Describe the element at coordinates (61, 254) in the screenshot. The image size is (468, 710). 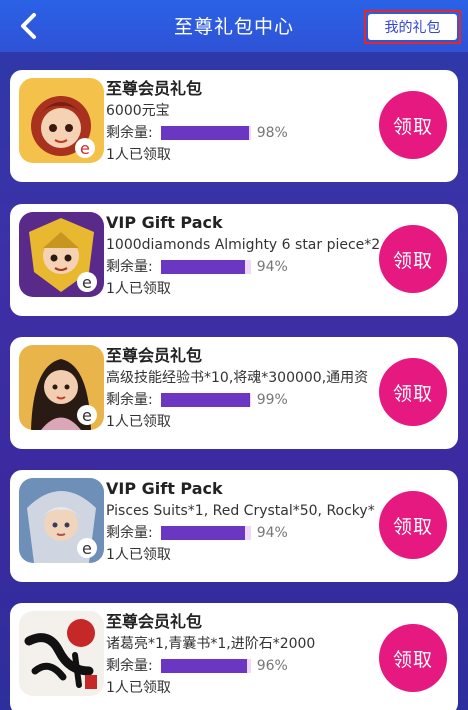
I see `game-icon-golden-warrior: e` at that location.